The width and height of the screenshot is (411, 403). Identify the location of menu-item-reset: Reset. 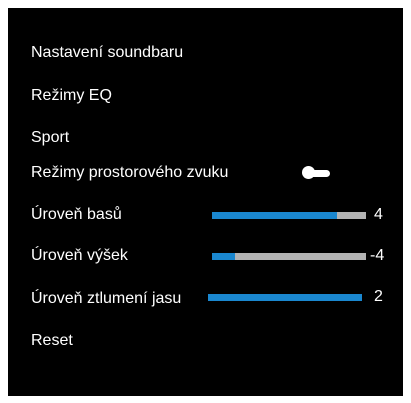
(52, 341).